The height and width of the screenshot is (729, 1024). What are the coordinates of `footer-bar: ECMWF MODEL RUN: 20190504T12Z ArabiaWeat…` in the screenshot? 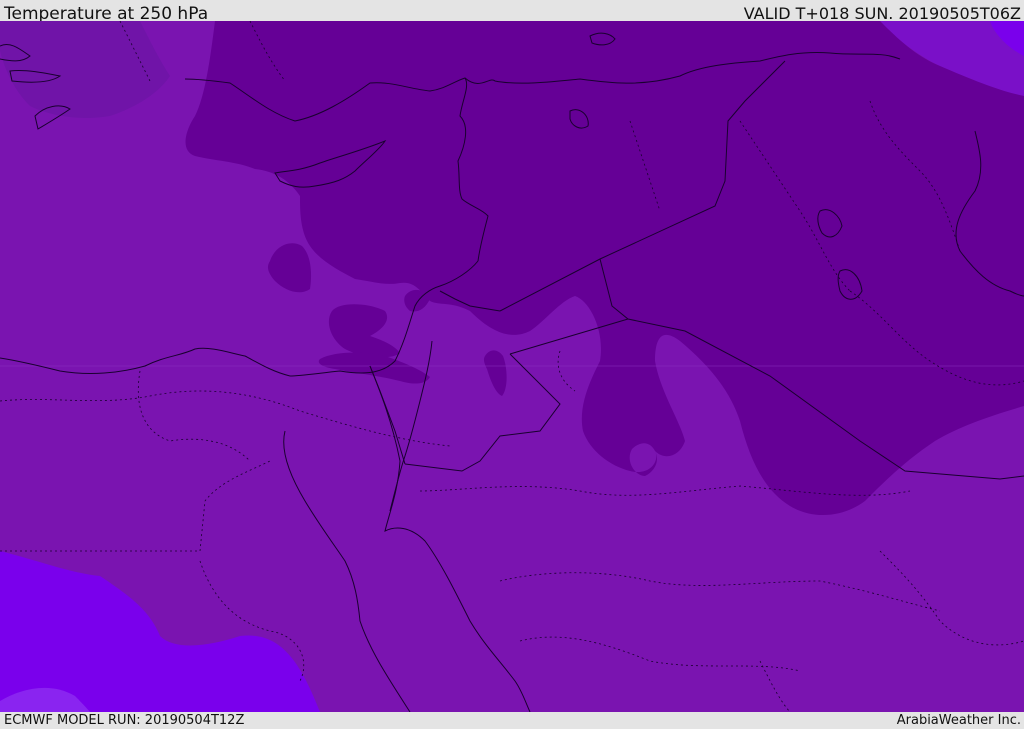 It's located at (512, 720).